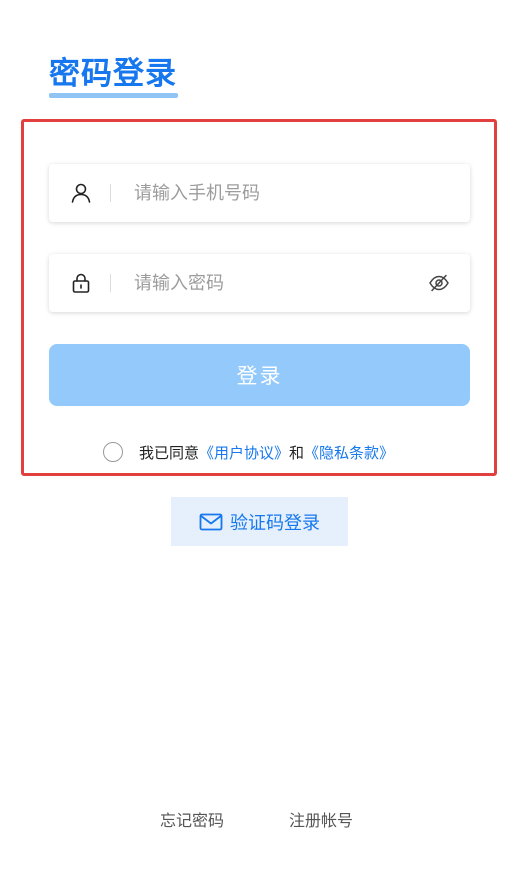 The image size is (517, 887). Describe the element at coordinates (297, 452) in the screenshot. I see `agreement-and: 和` at that location.